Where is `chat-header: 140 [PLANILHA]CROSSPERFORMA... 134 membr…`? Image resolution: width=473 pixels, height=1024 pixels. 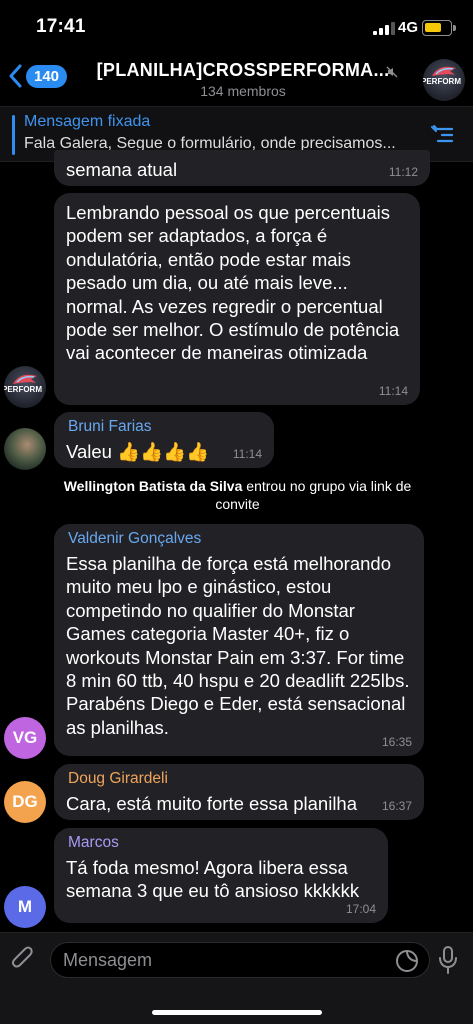 chat-header: 140 [PLANILHA]CROSSPERFORMA... 134 membr… is located at coordinates (236, 81).